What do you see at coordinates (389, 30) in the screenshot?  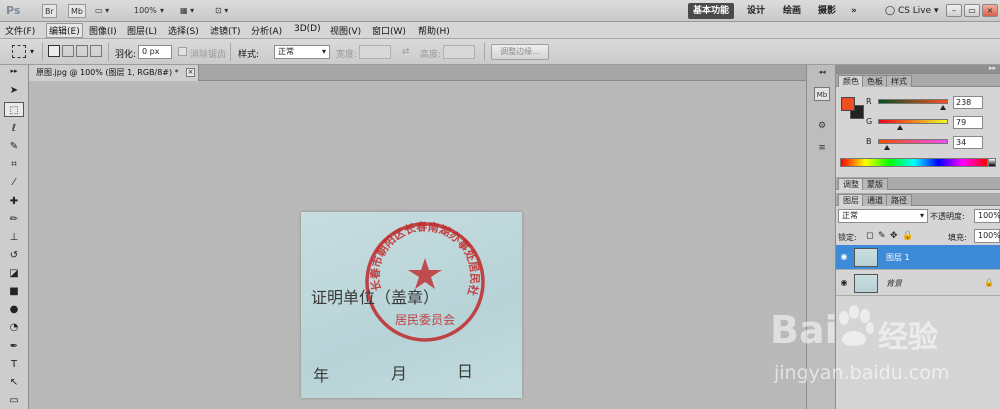 I see `menu-window: 窗口(W)` at bounding box center [389, 30].